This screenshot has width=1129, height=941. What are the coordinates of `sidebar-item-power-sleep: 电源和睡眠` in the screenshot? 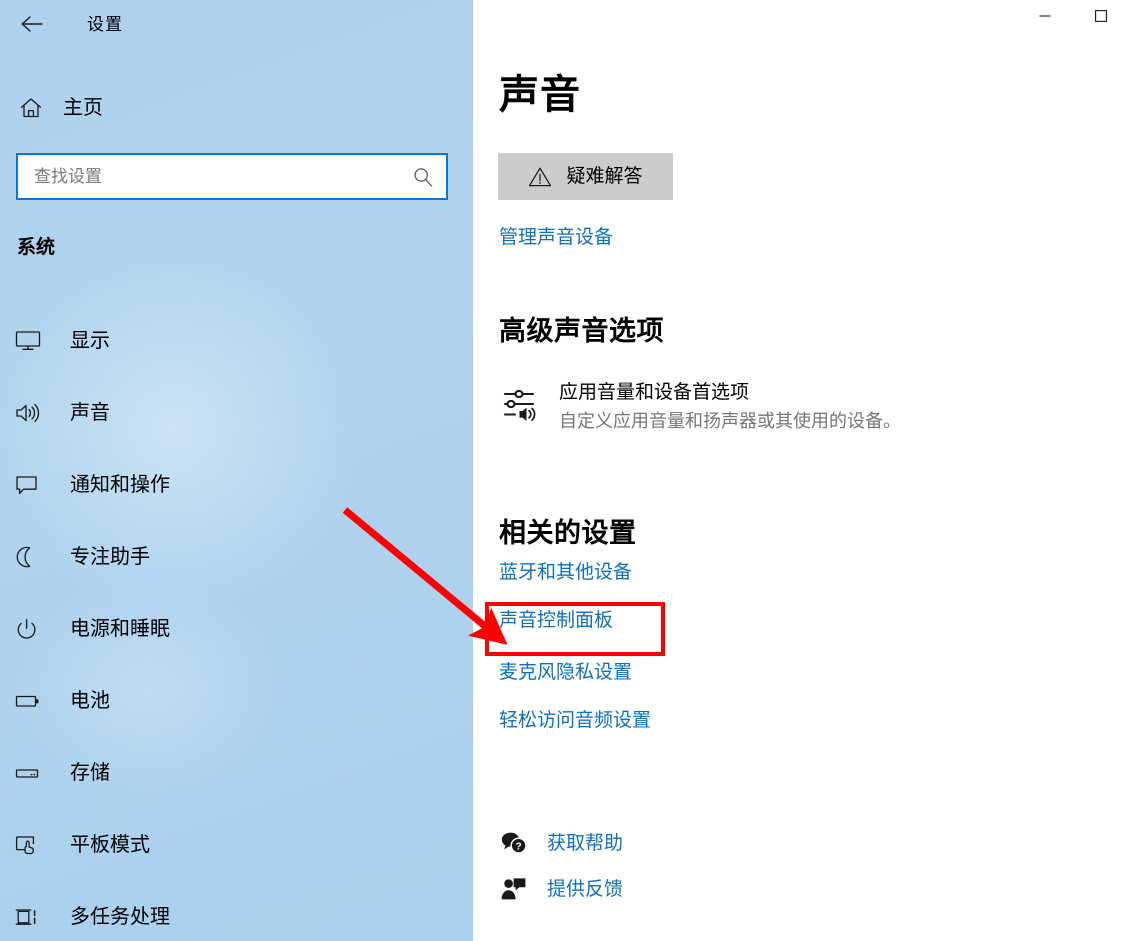 It's located at (236, 629).